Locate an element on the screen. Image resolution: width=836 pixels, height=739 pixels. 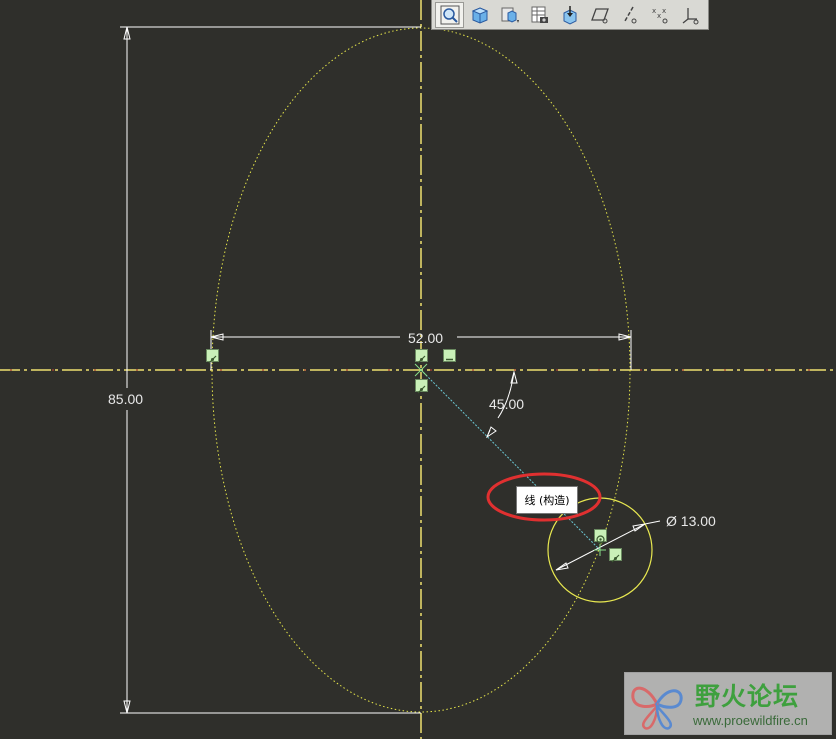
zoom-fit-icon is located at coordinates (449, 14).